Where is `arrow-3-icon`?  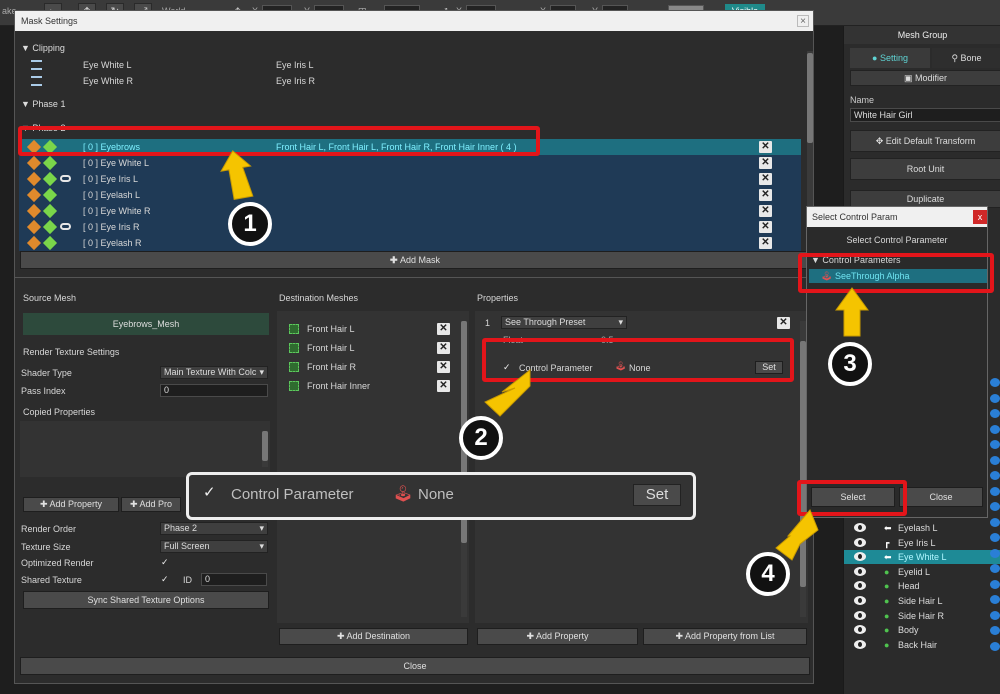 arrow-3-icon is located at coordinates (852, 312).